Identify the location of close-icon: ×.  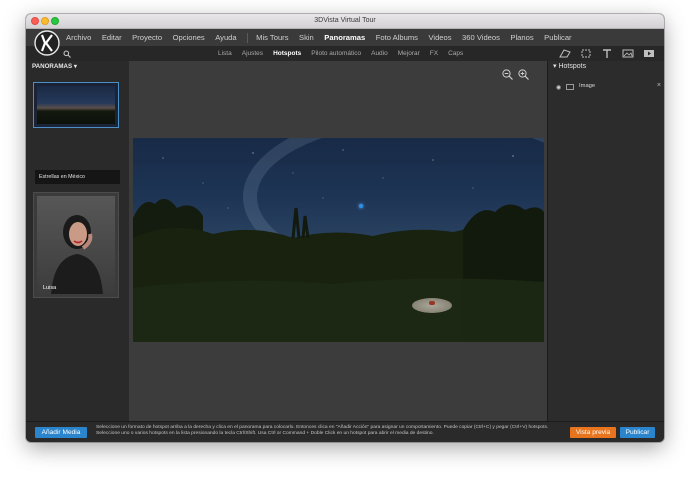
(659, 85).